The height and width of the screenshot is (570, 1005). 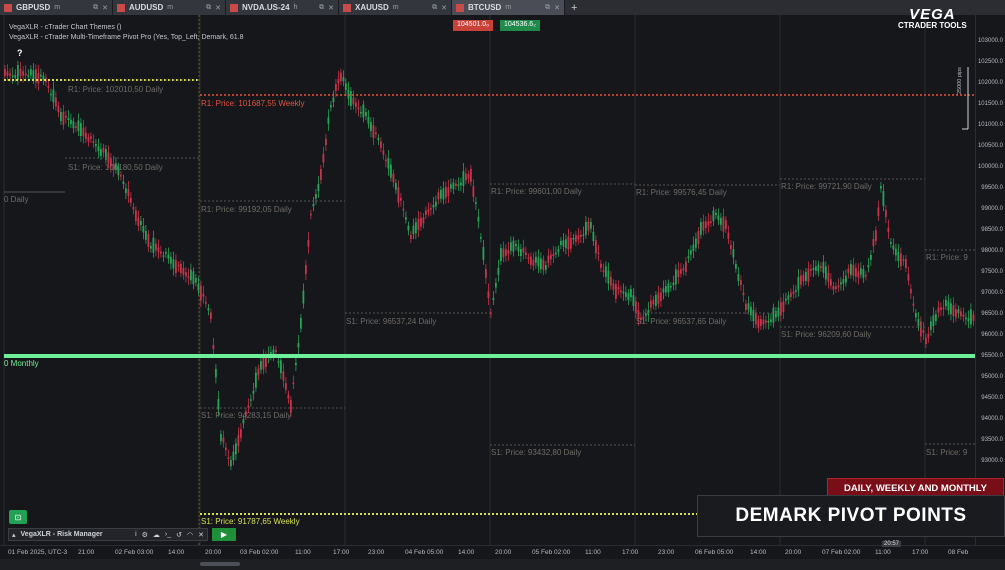 What do you see at coordinates (502, 564) in the screenshot?
I see `horizontal-scrollbar` at bounding box center [502, 564].